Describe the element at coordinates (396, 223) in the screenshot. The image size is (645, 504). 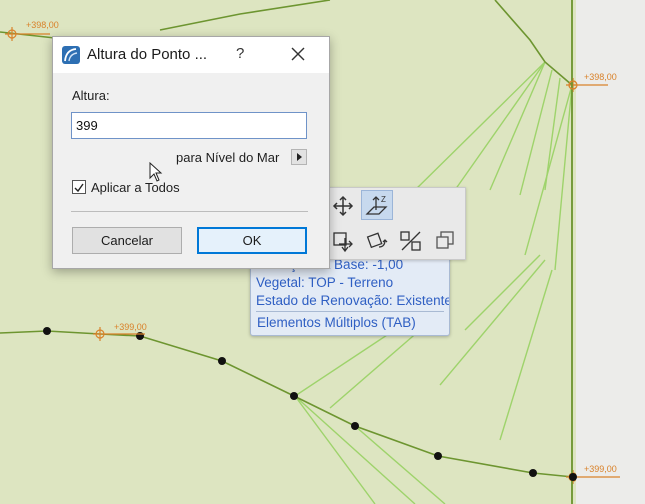
I see `pet-palette: Z` at that location.